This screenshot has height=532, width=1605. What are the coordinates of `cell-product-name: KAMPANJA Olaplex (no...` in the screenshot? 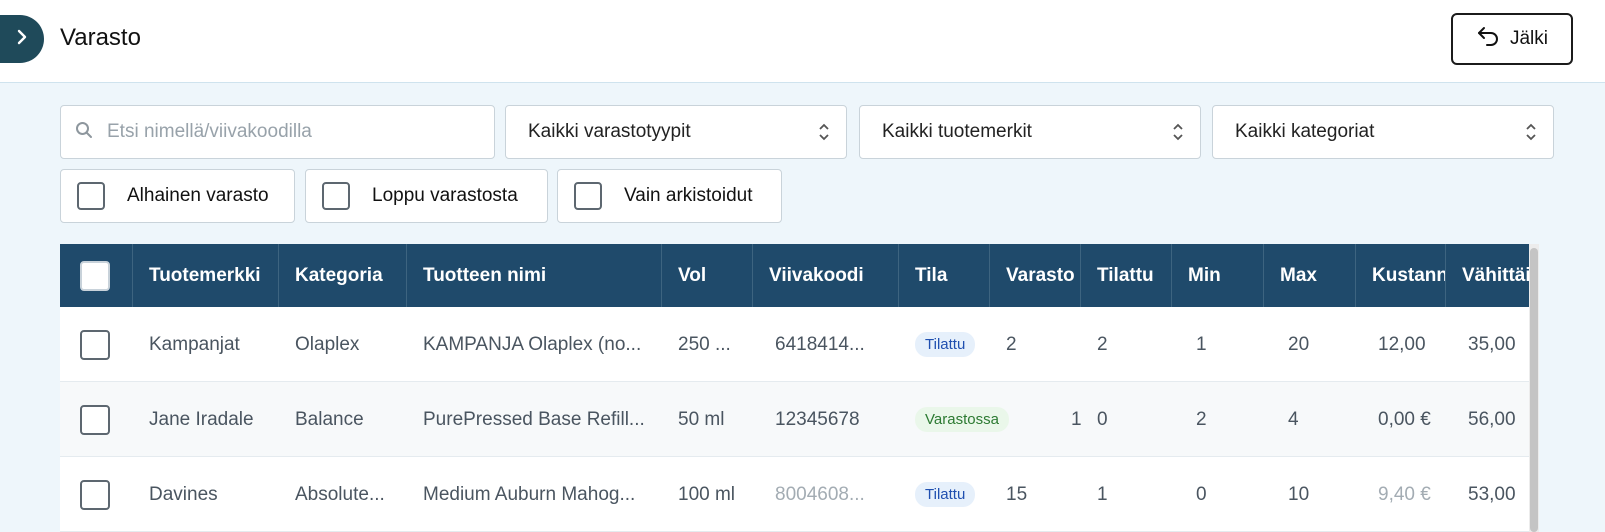 It's located at (532, 344).